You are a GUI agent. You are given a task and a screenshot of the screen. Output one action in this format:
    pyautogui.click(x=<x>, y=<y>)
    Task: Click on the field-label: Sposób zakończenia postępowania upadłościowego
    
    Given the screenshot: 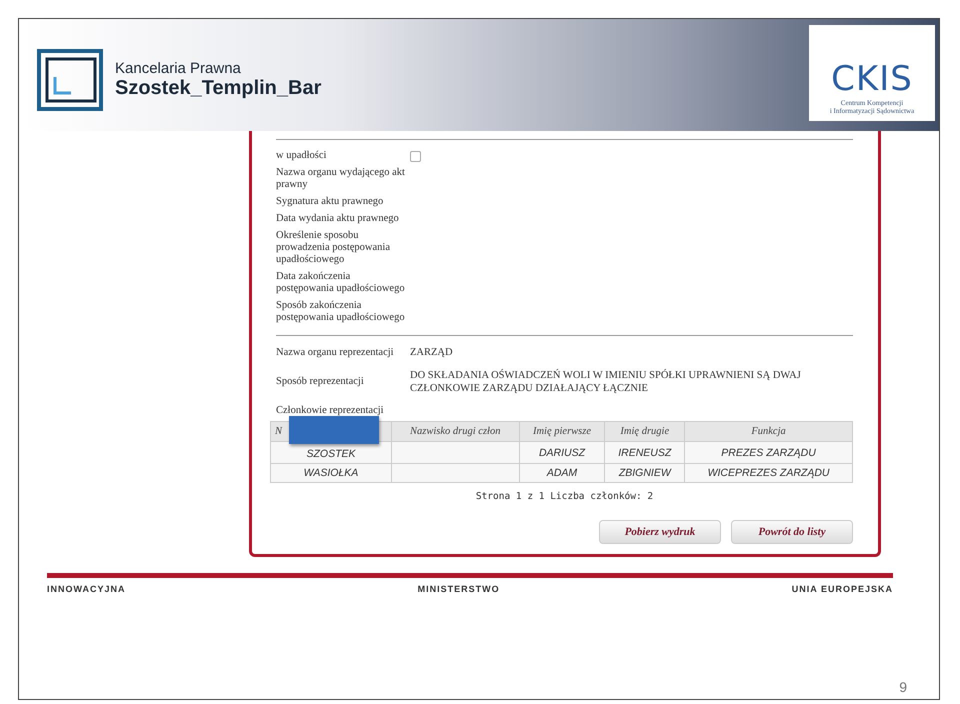 What is the action you would take?
    pyautogui.click(x=341, y=312)
    